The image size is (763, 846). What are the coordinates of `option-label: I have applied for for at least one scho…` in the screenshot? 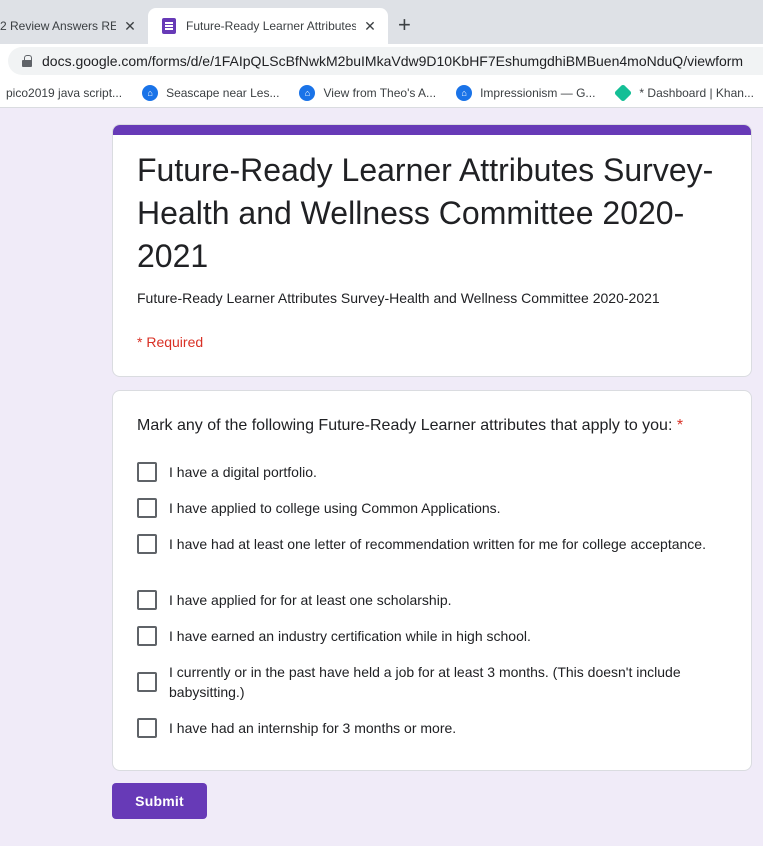 It's located at (310, 600).